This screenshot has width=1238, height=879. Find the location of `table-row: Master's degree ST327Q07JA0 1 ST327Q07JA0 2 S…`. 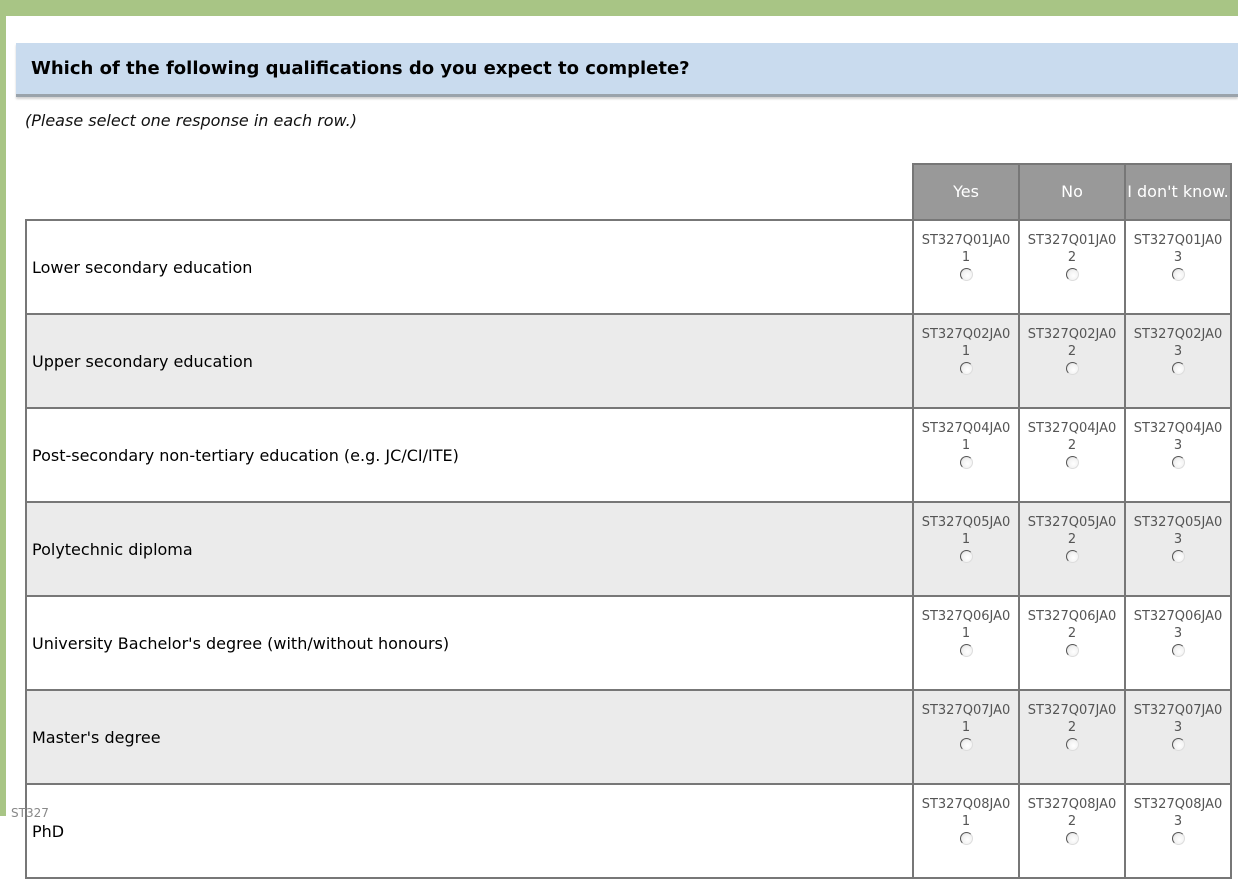

table-row: Master's degree ST327Q07JA0 1 ST327Q07JA0 2 S… is located at coordinates (628, 737).